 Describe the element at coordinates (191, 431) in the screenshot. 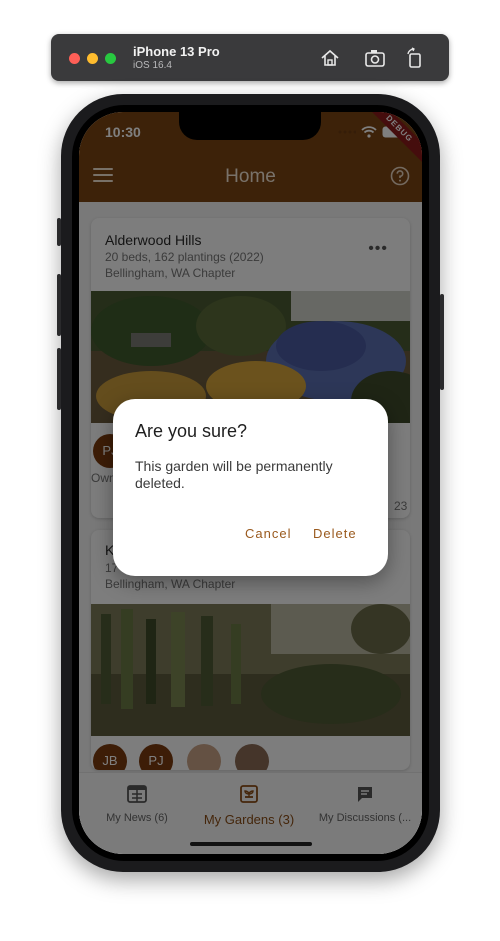

I see `dialog-title: Are you sure?` at that location.